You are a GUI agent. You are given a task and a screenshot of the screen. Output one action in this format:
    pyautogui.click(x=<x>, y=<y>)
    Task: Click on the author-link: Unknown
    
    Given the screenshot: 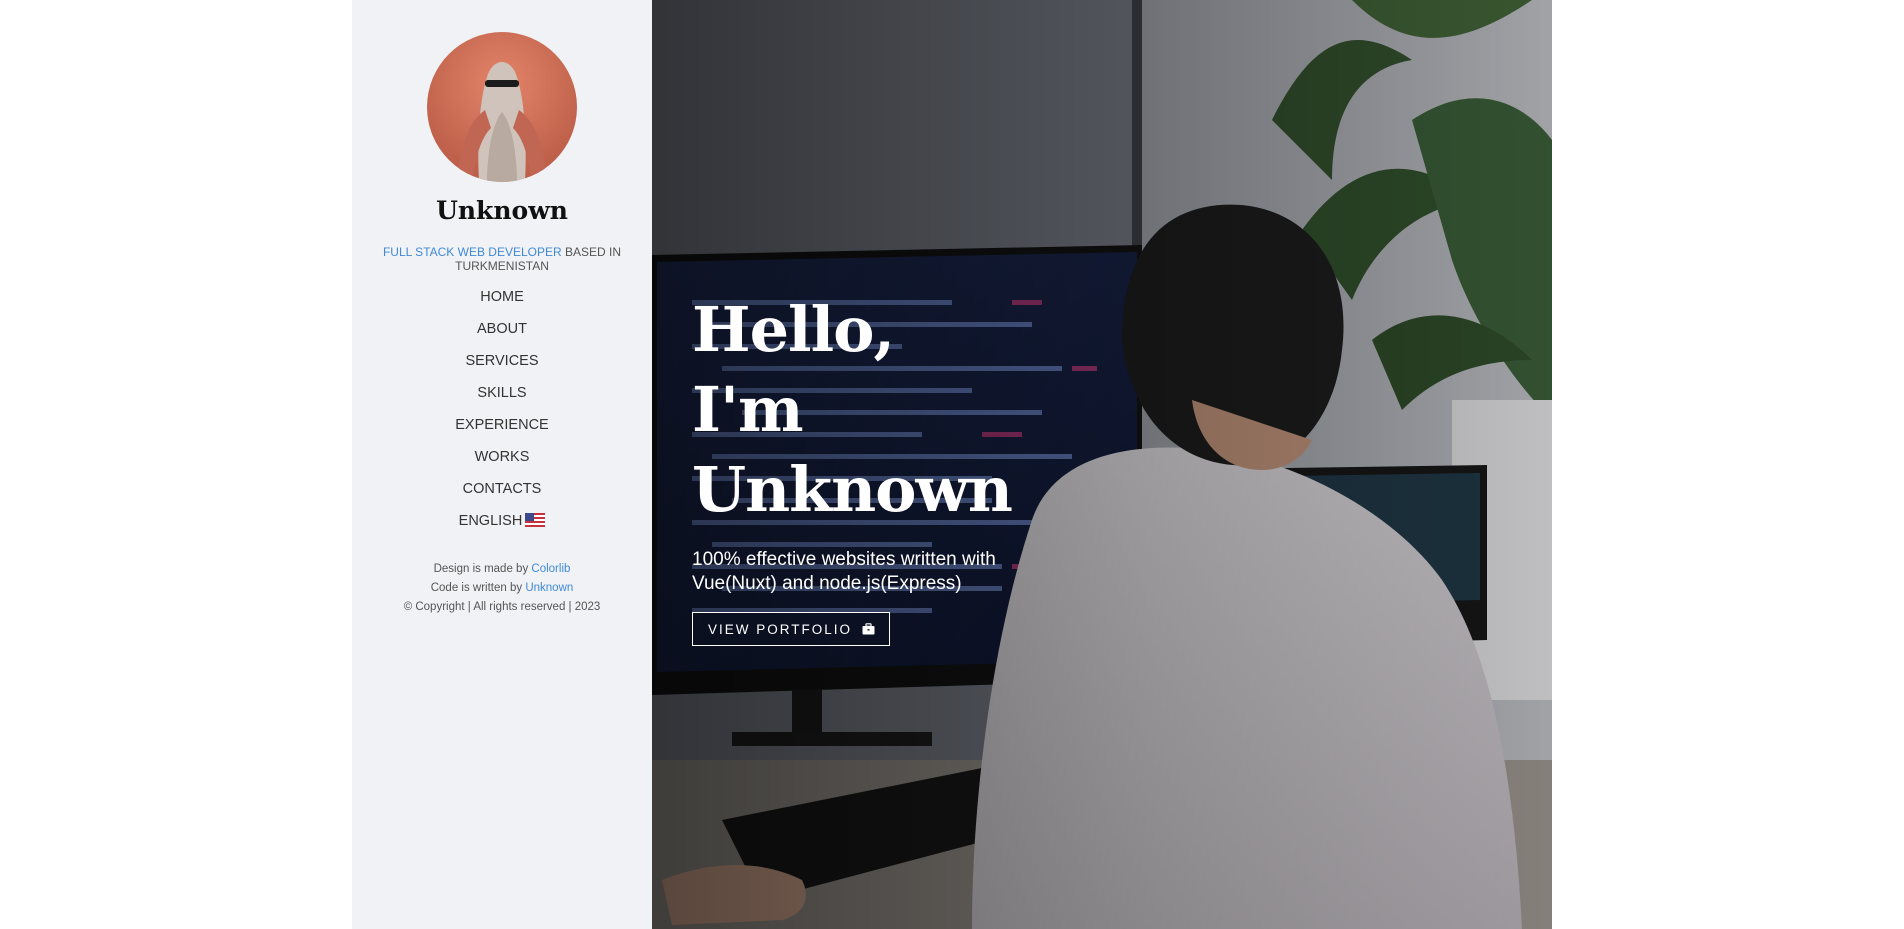 What is the action you would take?
    pyautogui.click(x=549, y=588)
    